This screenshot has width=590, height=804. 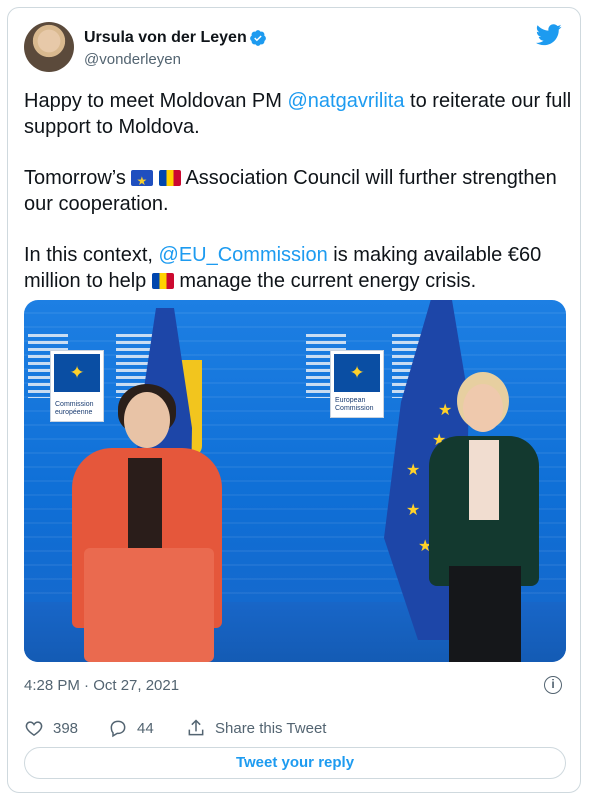 What do you see at coordinates (91, 255) in the screenshot?
I see `text-segment: In this context,` at bounding box center [91, 255].